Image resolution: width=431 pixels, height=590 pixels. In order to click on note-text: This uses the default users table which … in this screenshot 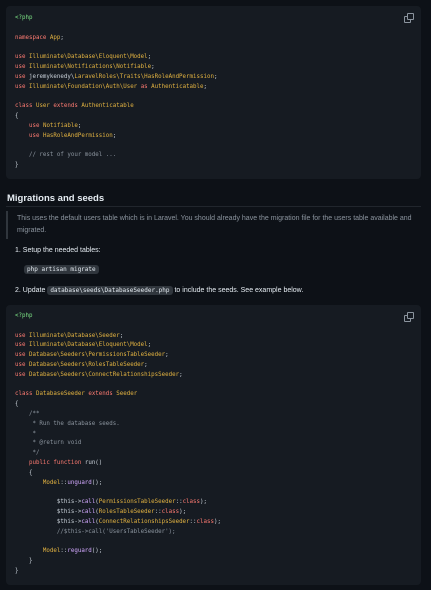, I will do `click(214, 224)`.